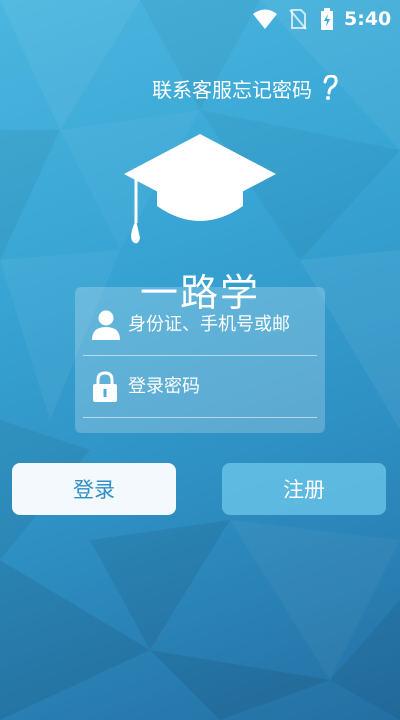  I want to click on no-sim-icon, so click(298, 19).